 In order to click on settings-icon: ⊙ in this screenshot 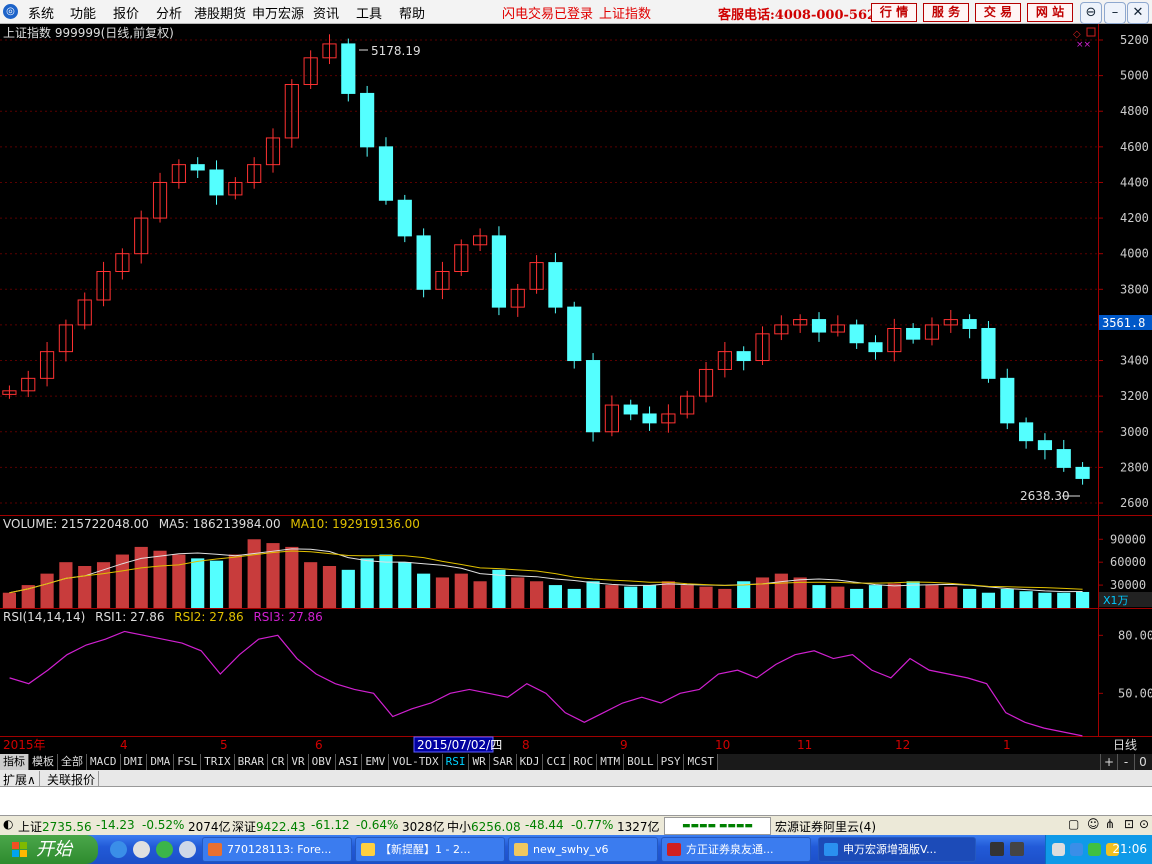, I will do `click(1144, 824)`.